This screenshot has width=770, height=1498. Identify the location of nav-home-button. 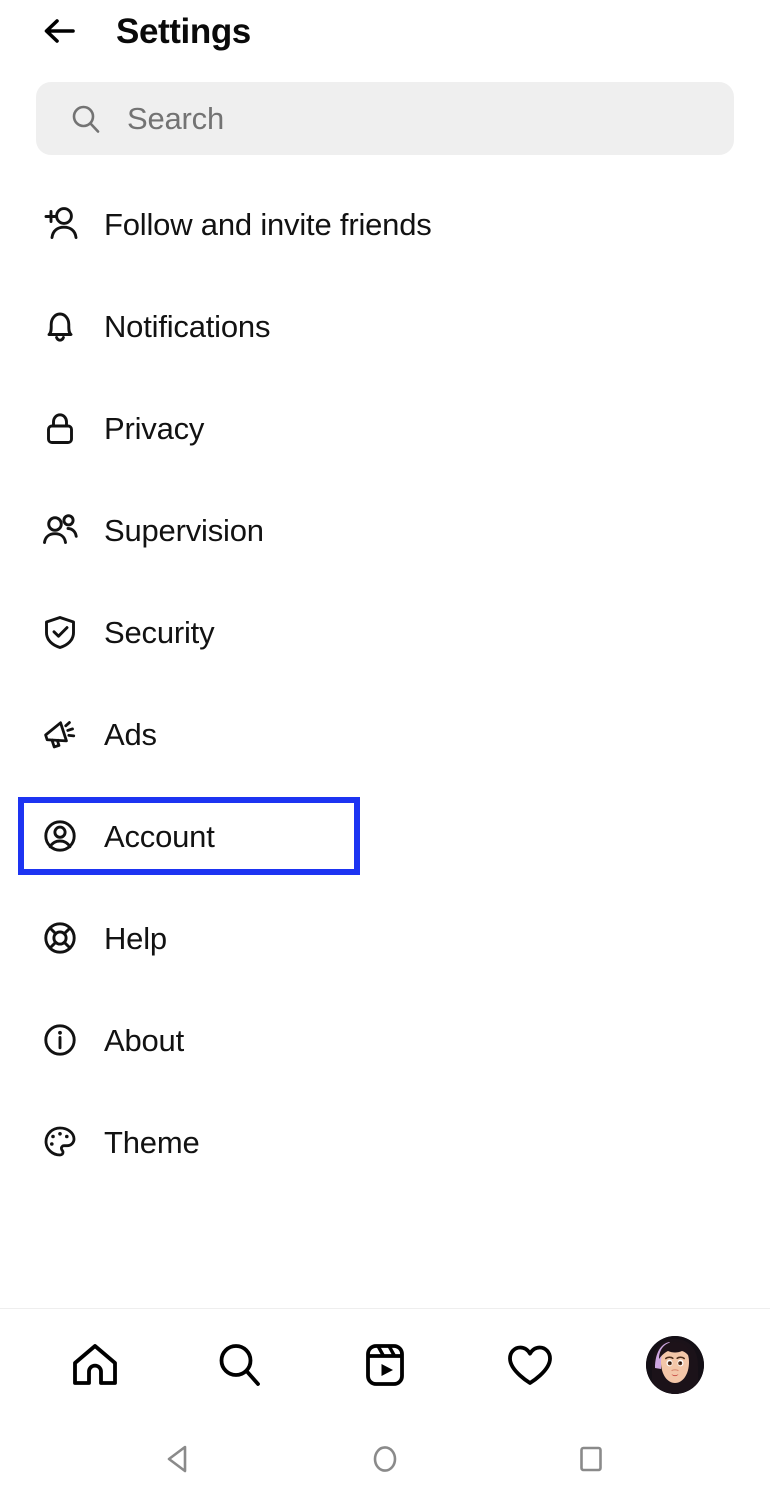
(95, 1365).